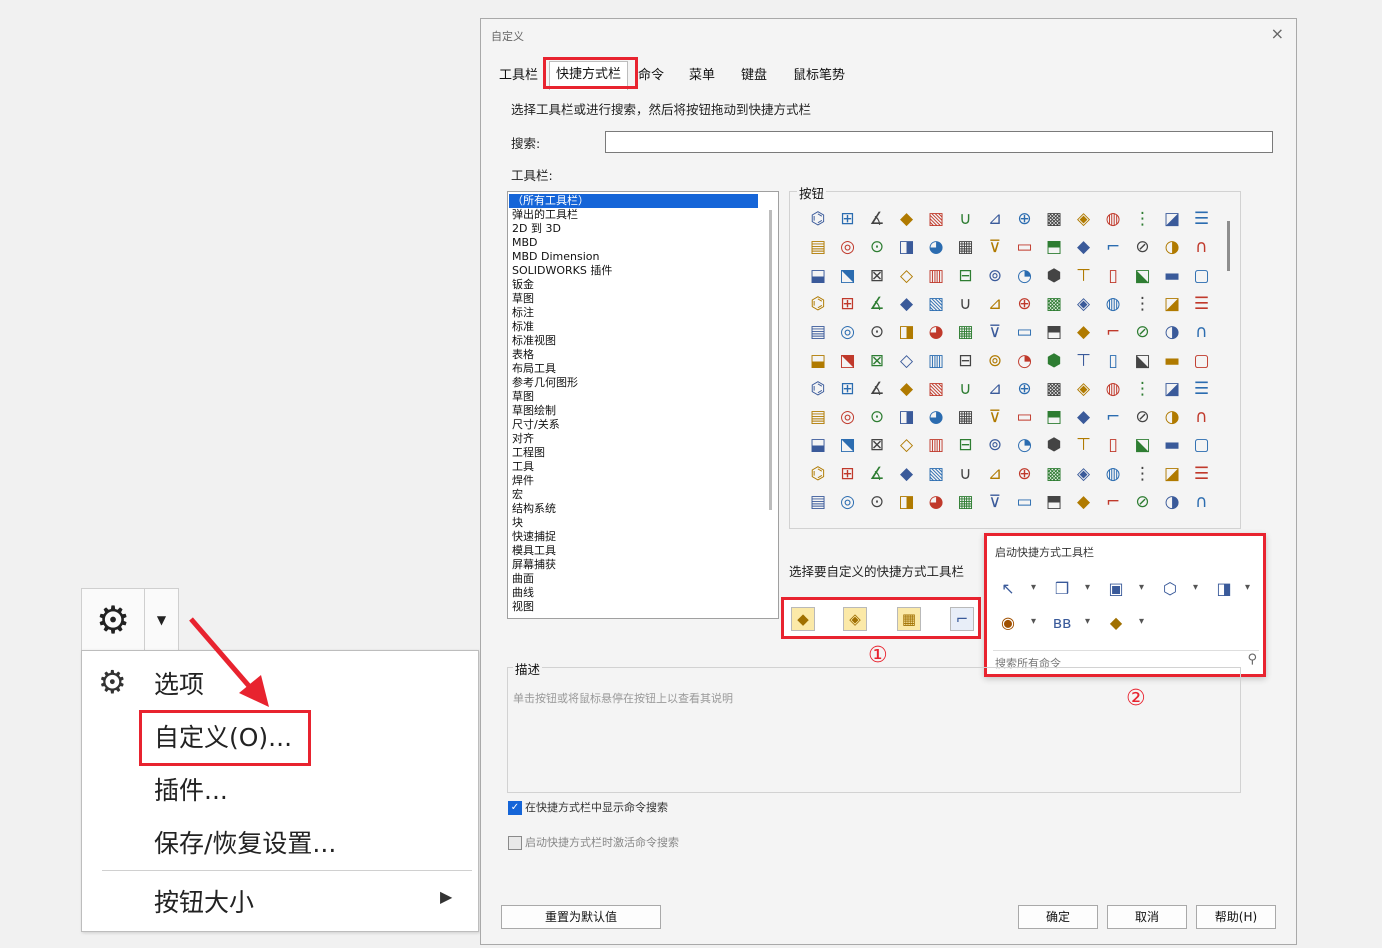 This screenshot has height=948, width=1382. What do you see at coordinates (1054, 219) in the screenshot?
I see `toolbar-button-icon: ▩` at bounding box center [1054, 219].